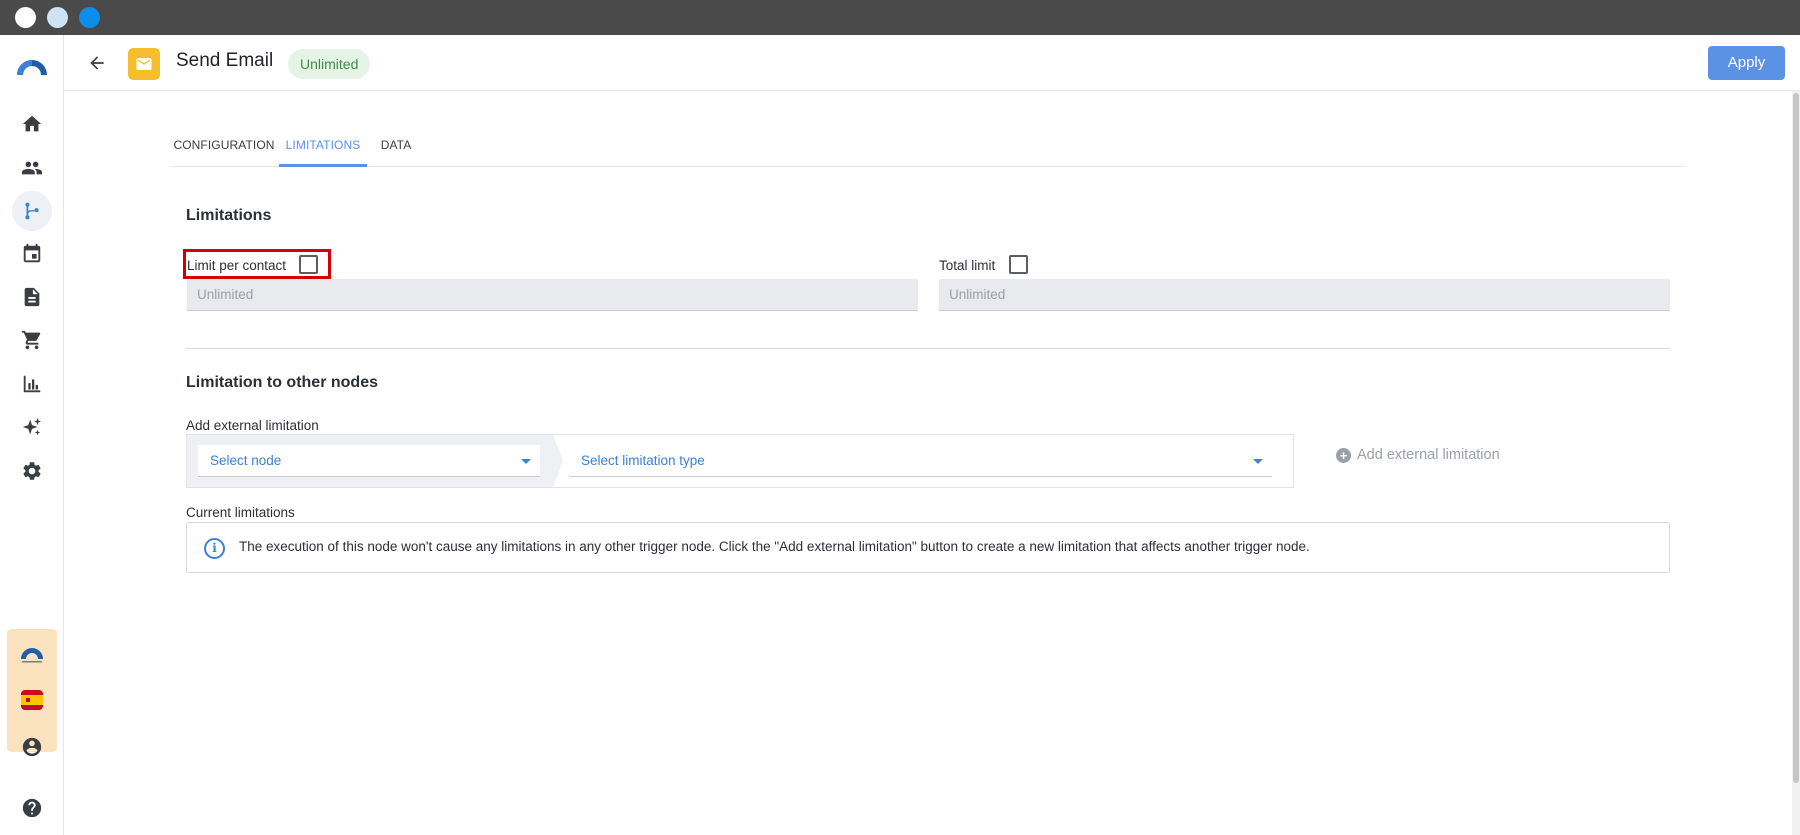  What do you see at coordinates (229, 215) in the screenshot?
I see `limitations-heading: Limitations` at bounding box center [229, 215].